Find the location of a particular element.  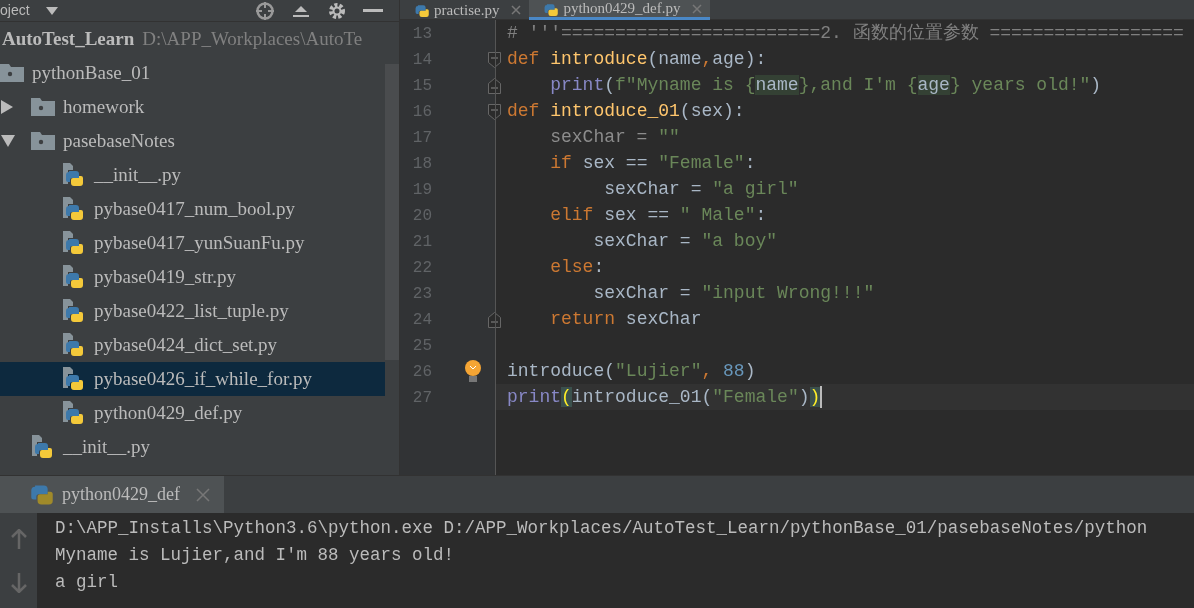

code-line: sexChar = "" is located at coordinates (844, 137).